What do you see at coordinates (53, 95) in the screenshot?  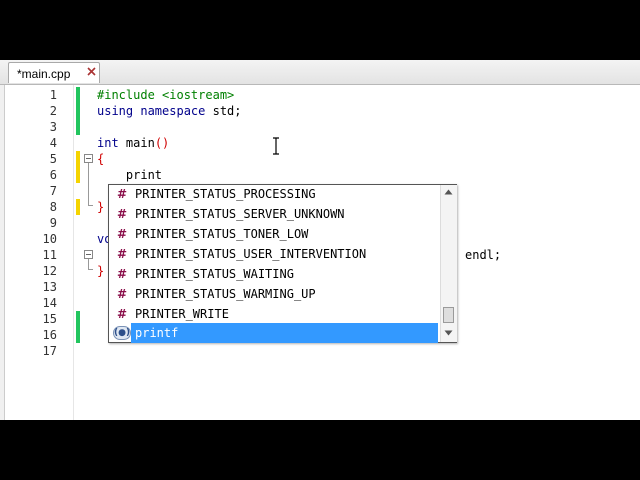 I see `line-number: 1` at bounding box center [53, 95].